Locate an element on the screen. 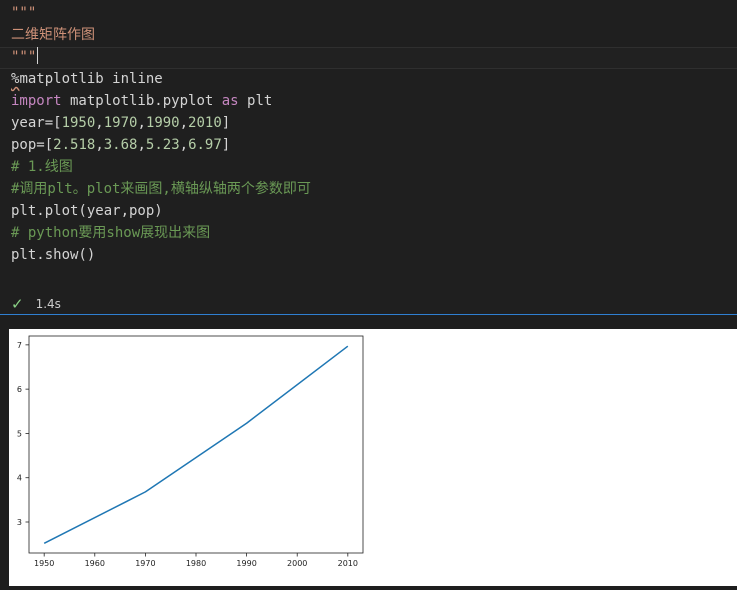 Image resolution: width=737 pixels, height=590 pixels. code-token: plt.show() is located at coordinates (53, 255).